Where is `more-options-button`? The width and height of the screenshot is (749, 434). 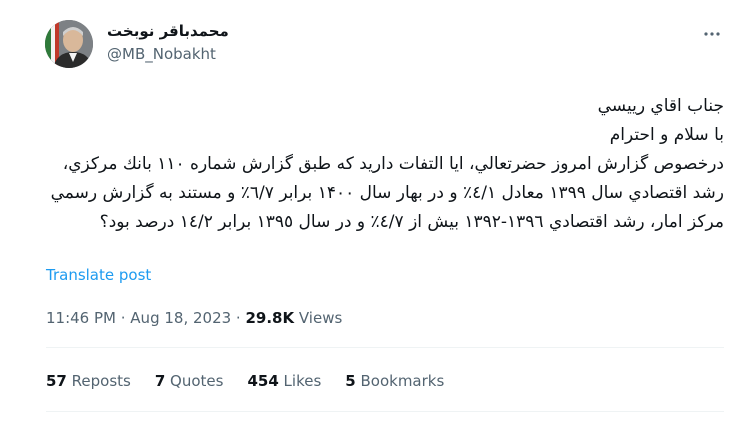 more-options-button is located at coordinates (712, 34).